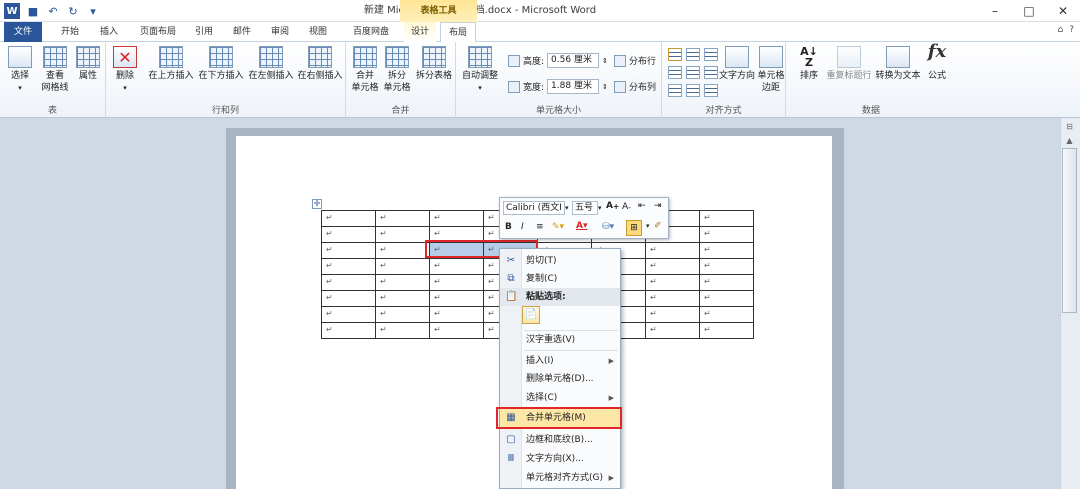 The height and width of the screenshot is (489, 1080). What do you see at coordinates (20, 70) in the screenshot?
I see `select-button: 选择 ▾` at bounding box center [20, 70].